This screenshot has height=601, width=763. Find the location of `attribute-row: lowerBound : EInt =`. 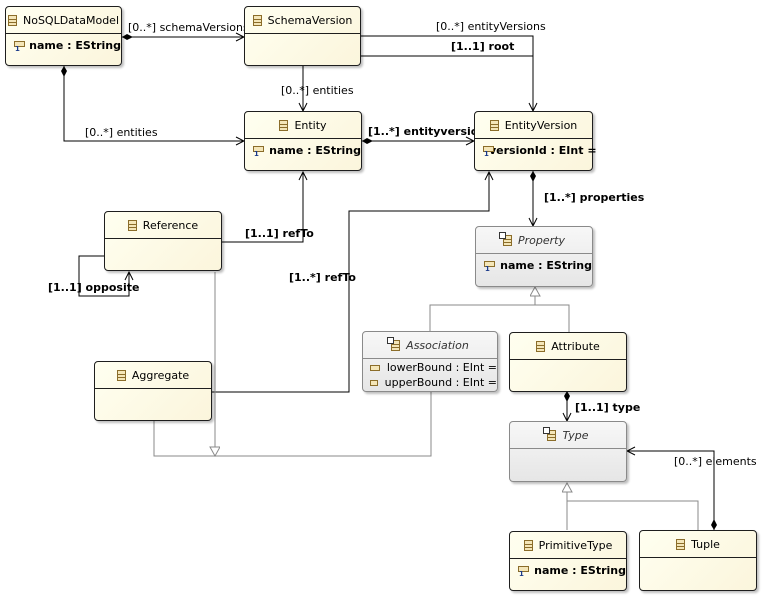

attribute-row: lowerBound : EInt = is located at coordinates (433, 367).